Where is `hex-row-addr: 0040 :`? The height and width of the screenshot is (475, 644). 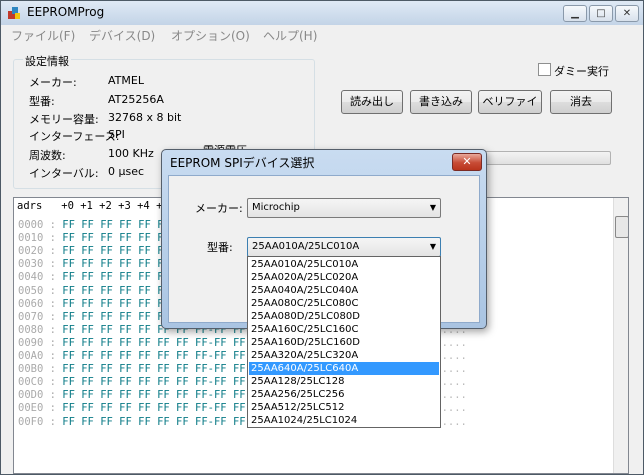
hex-row-addr: 0040 : is located at coordinates (37, 277).